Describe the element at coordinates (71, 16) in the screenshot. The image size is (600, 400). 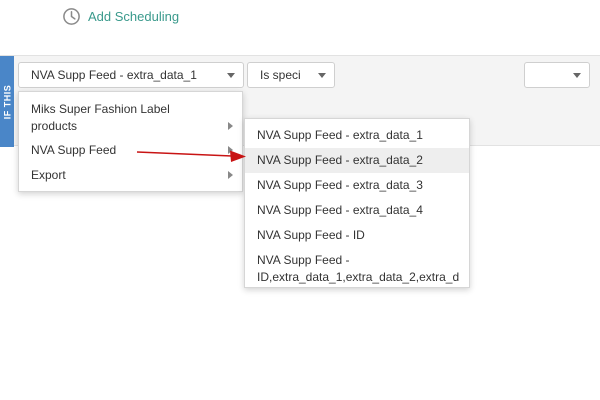
I see `clock-icon` at that location.